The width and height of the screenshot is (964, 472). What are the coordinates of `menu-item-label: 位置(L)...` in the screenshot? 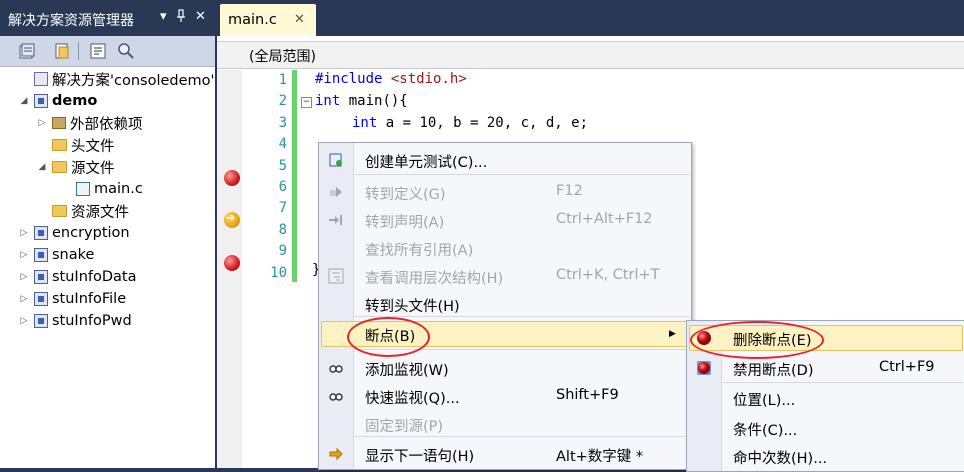 It's located at (764, 401).